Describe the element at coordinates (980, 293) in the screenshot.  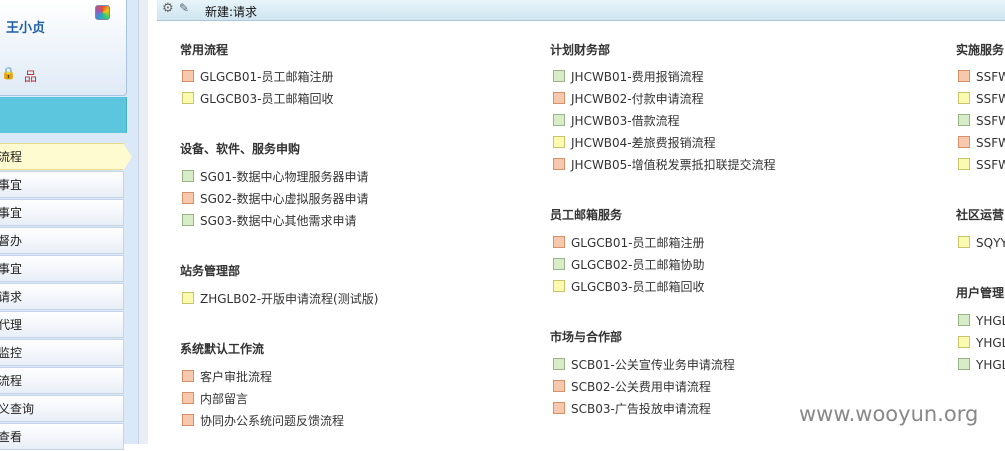
I see `section-title: 用户管理` at that location.